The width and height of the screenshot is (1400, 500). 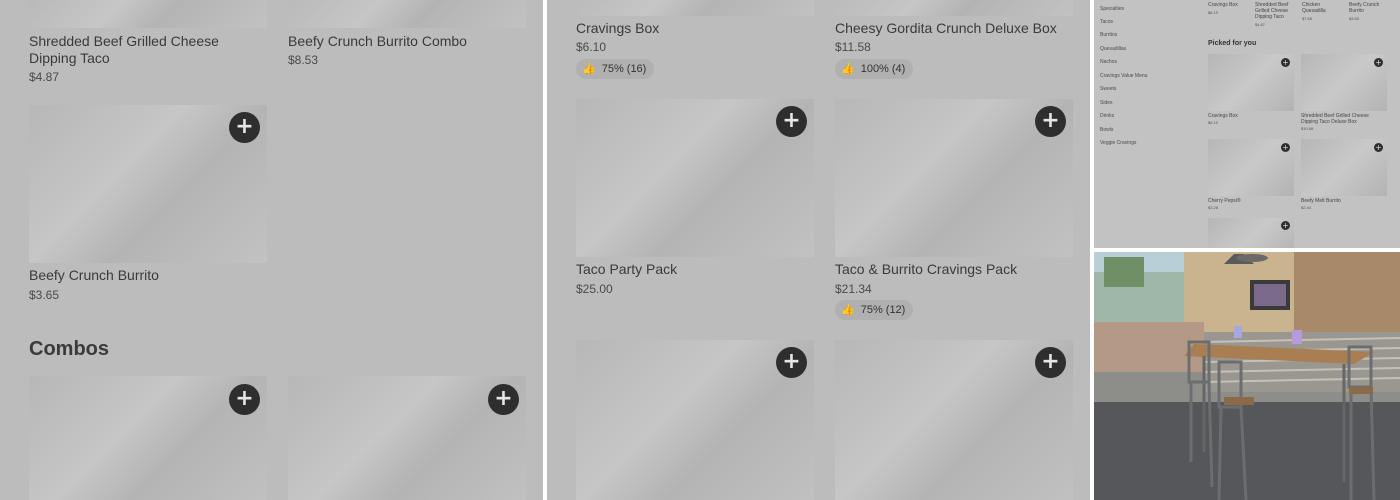 I want to click on sidebar-item-sweets: Sweets, so click(x=1108, y=89).